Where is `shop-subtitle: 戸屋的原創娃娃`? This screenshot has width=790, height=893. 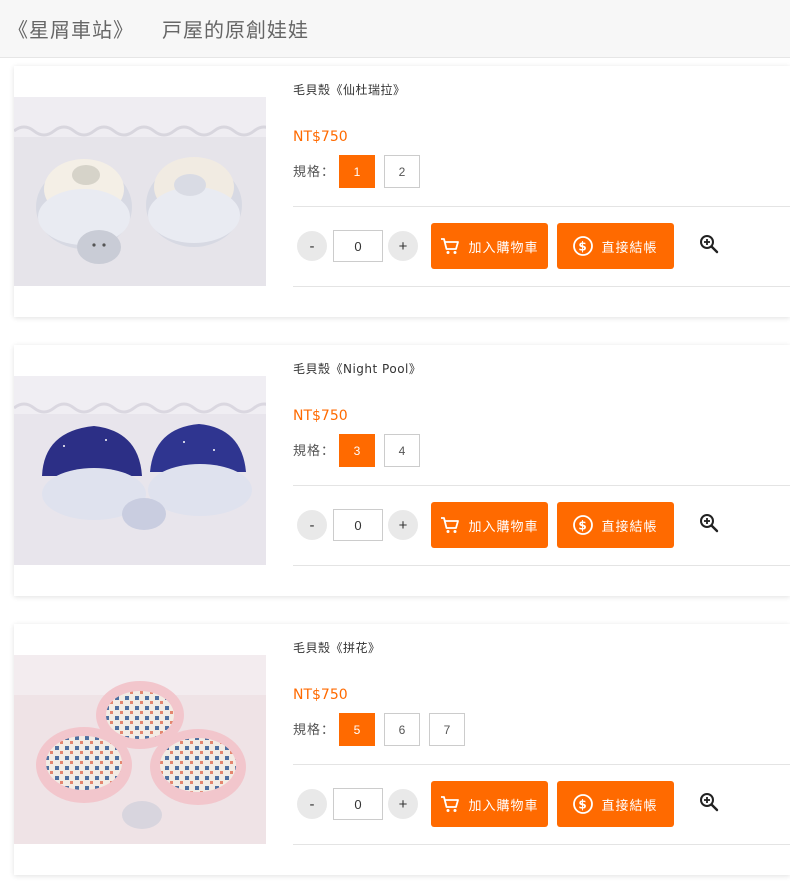 shop-subtitle: 戸屋的原創娃娃 is located at coordinates (235, 30).